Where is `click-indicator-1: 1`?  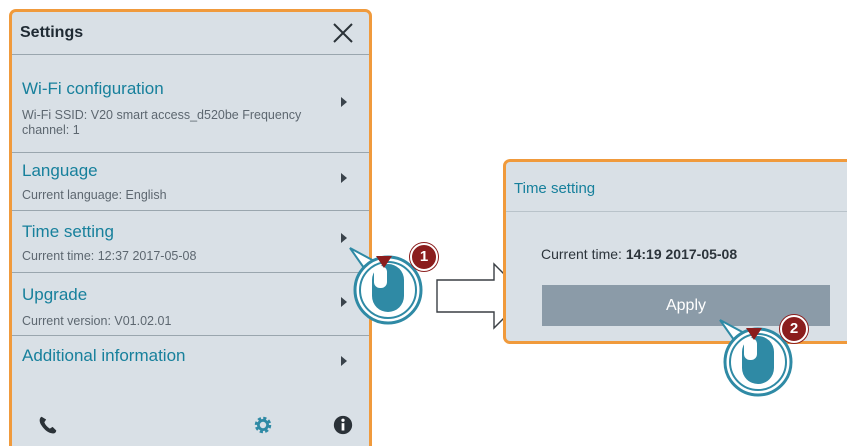 click-indicator-1: 1 is located at coordinates (393, 285).